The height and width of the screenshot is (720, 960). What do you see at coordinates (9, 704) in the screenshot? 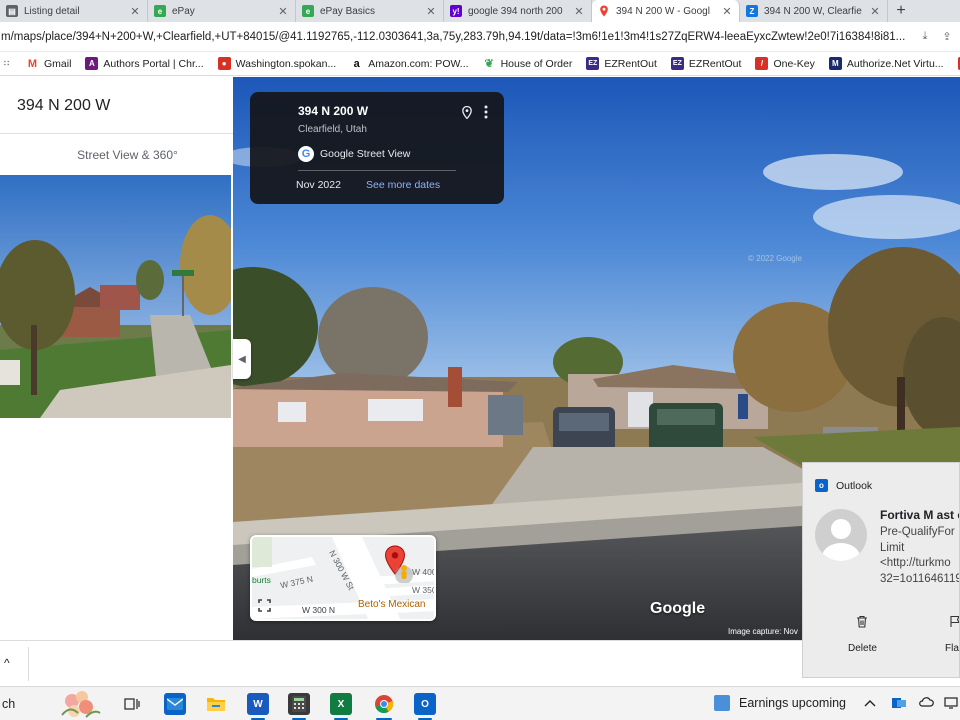
I see `taskbar-search-text: ch` at bounding box center [9, 704].